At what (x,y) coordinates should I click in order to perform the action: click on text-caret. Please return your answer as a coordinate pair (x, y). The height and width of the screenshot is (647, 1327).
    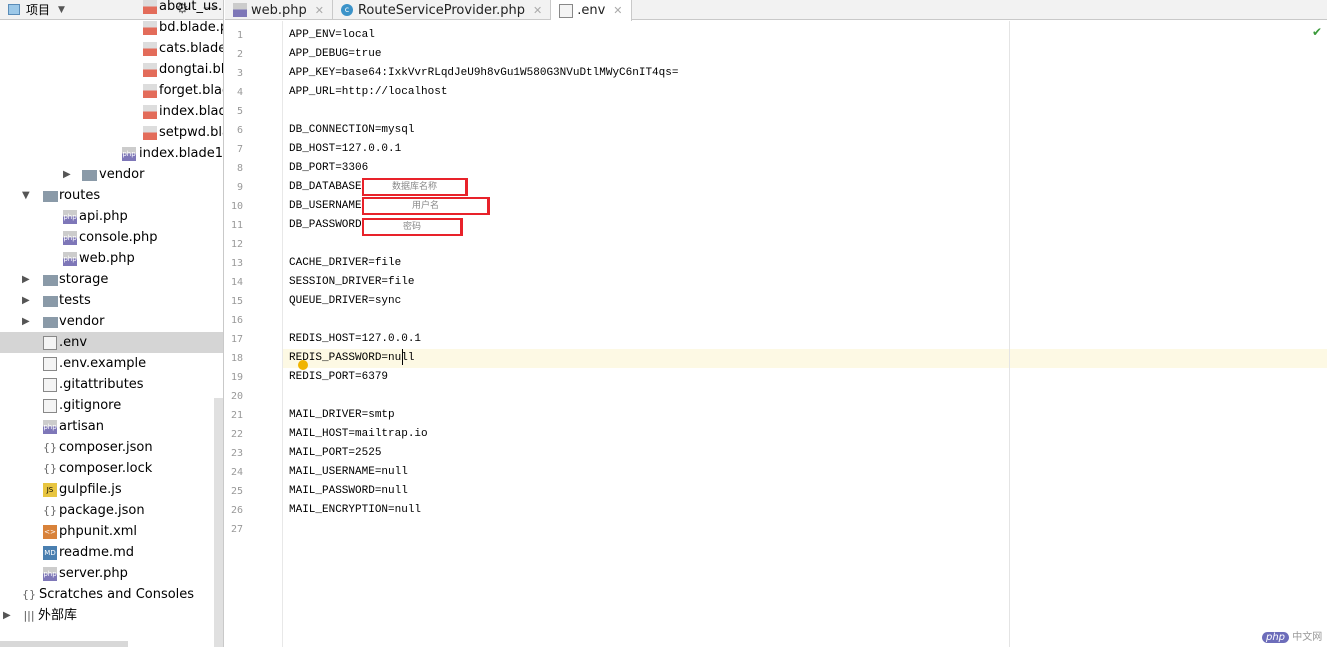
    Looking at the image, I should click on (402, 357).